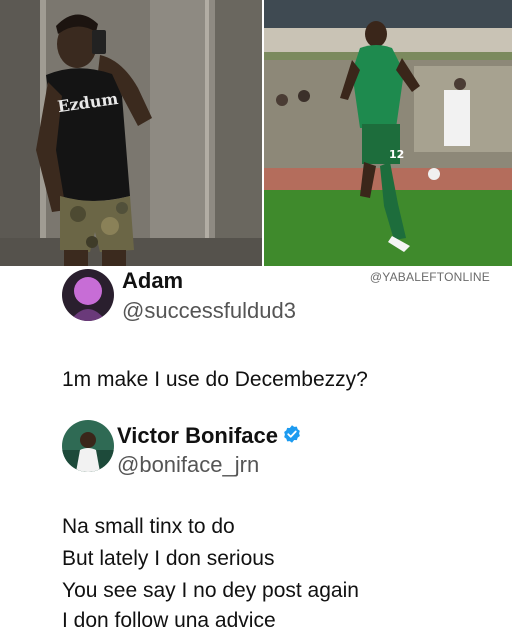 The width and height of the screenshot is (512, 640). What do you see at coordinates (152, 281) in the screenshot?
I see `author-name: Adam` at bounding box center [152, 281].